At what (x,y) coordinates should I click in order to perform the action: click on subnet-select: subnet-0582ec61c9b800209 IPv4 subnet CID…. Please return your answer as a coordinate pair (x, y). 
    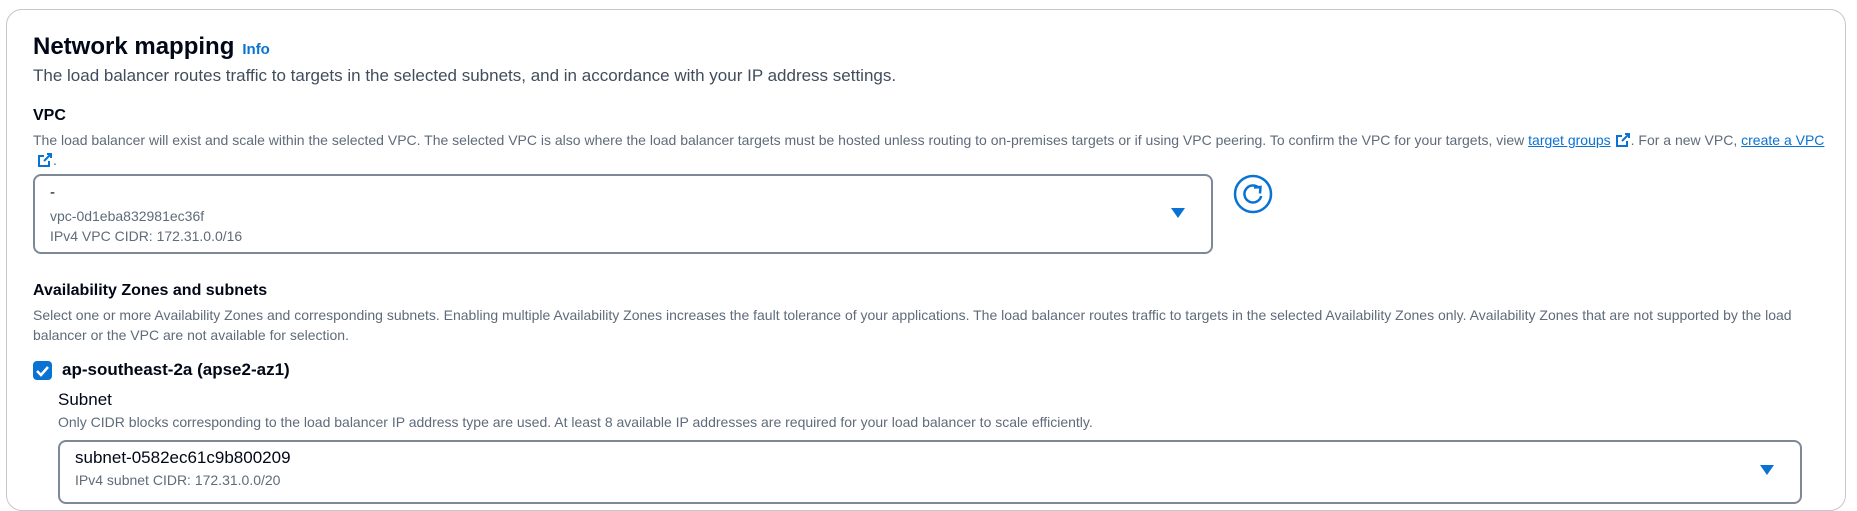
    Looking at the image, I should click on (930, 472).